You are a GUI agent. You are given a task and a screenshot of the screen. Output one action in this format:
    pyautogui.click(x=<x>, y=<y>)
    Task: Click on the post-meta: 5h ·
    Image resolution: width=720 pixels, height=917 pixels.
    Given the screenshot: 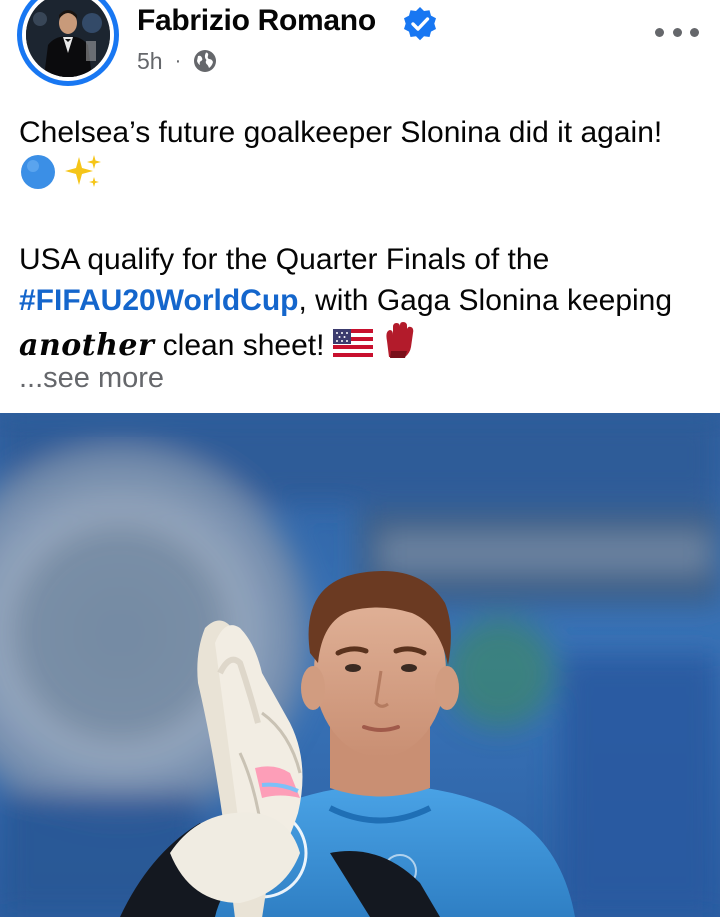 What is the action you would take?
    pyautogui.click(x=177, y=61)
    